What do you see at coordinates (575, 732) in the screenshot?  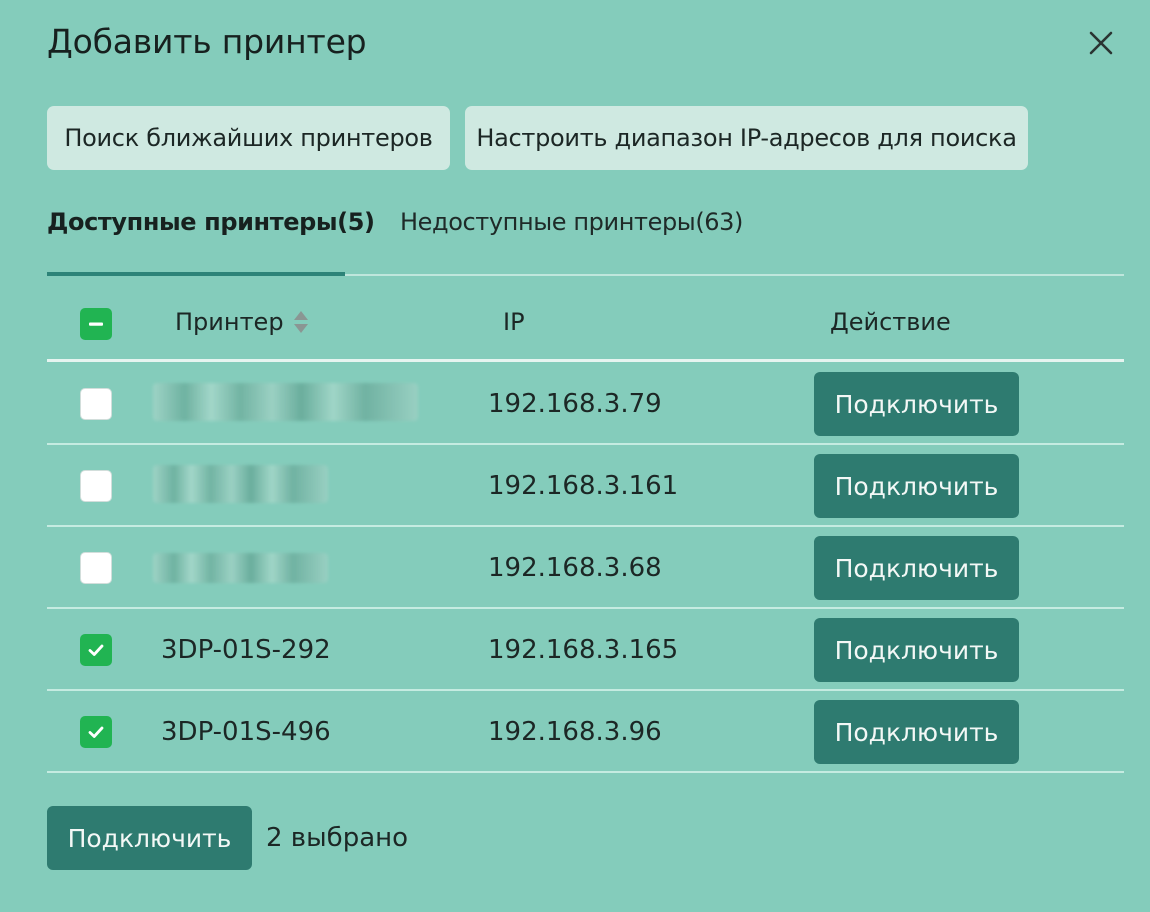 I see `printer-ip: 192.168.3.96` at bounding box center [575, 732].